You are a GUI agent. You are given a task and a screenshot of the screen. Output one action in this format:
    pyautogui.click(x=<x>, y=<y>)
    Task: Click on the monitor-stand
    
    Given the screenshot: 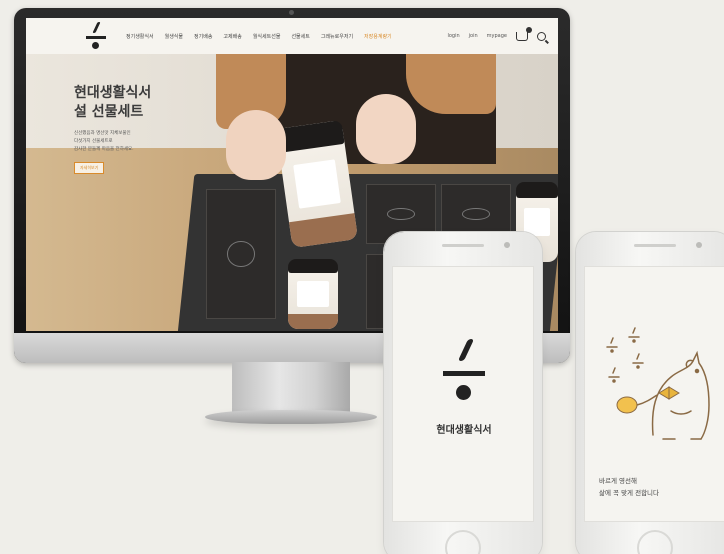 What is the action you would take?
    pyautogui.click(x=291, y=388)
    